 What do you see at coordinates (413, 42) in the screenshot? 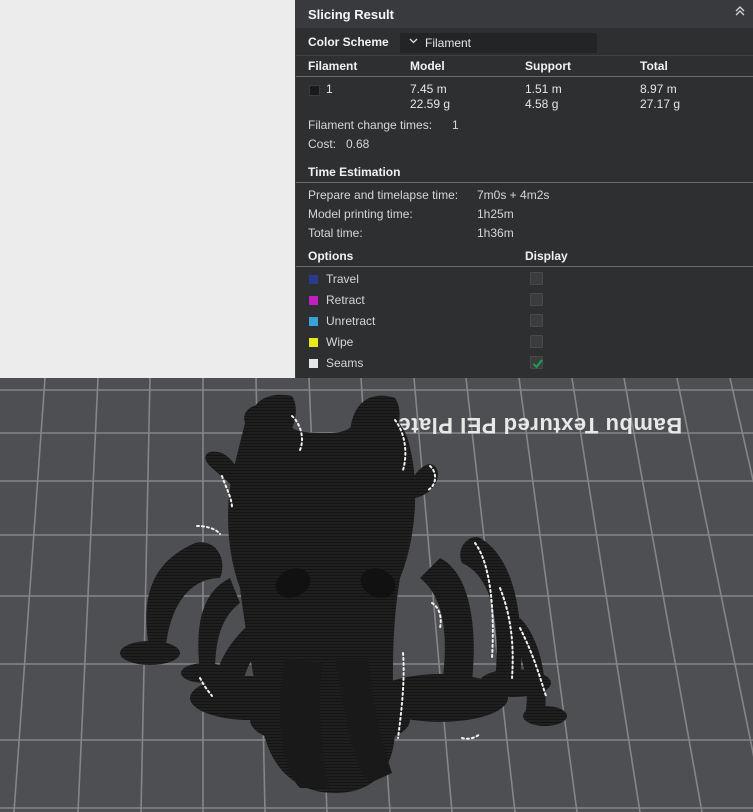
I see `chevron-down-icon` at bounding box center [413, 42].